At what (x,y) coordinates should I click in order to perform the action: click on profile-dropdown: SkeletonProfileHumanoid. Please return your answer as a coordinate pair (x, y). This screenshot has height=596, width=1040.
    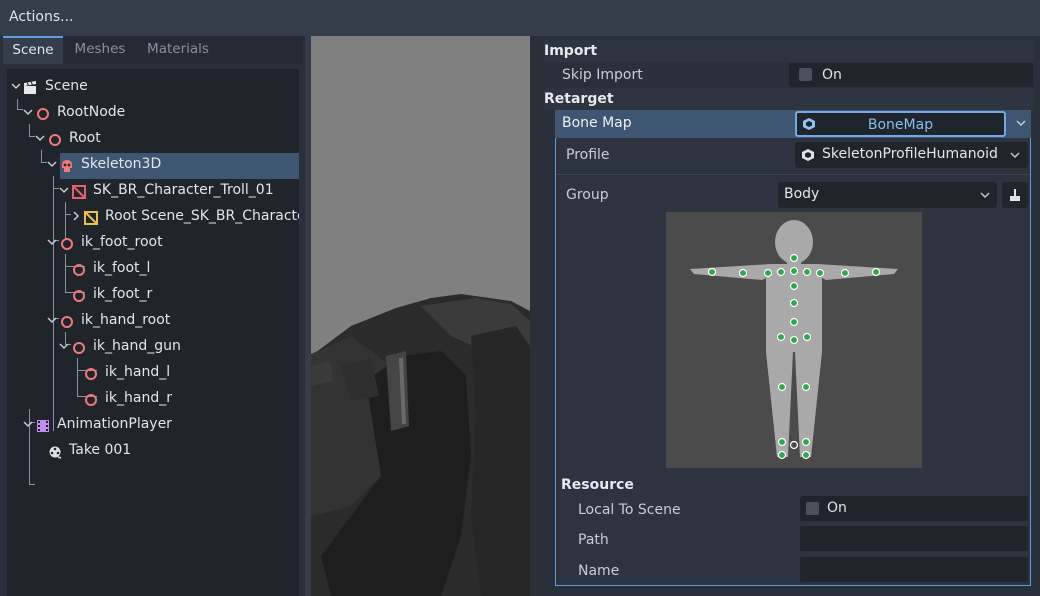
    Looking at the image, I should click on (911, 155).